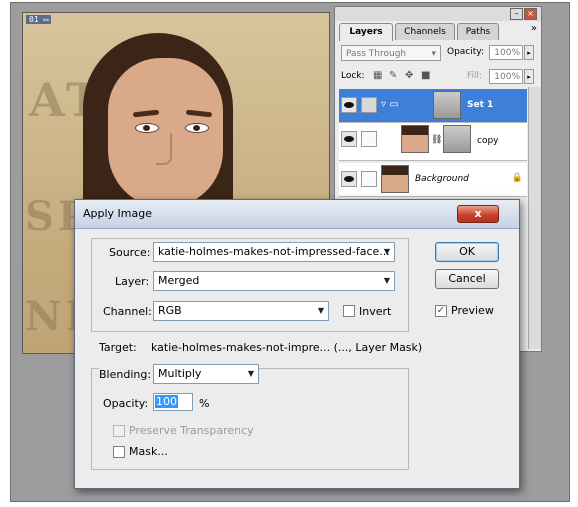 The width and height of the screenshot is (578, 507). Describe the element at coordinates (39, 19) in the screenshot. I see `document-tab-label: 01 ▭` at that location.